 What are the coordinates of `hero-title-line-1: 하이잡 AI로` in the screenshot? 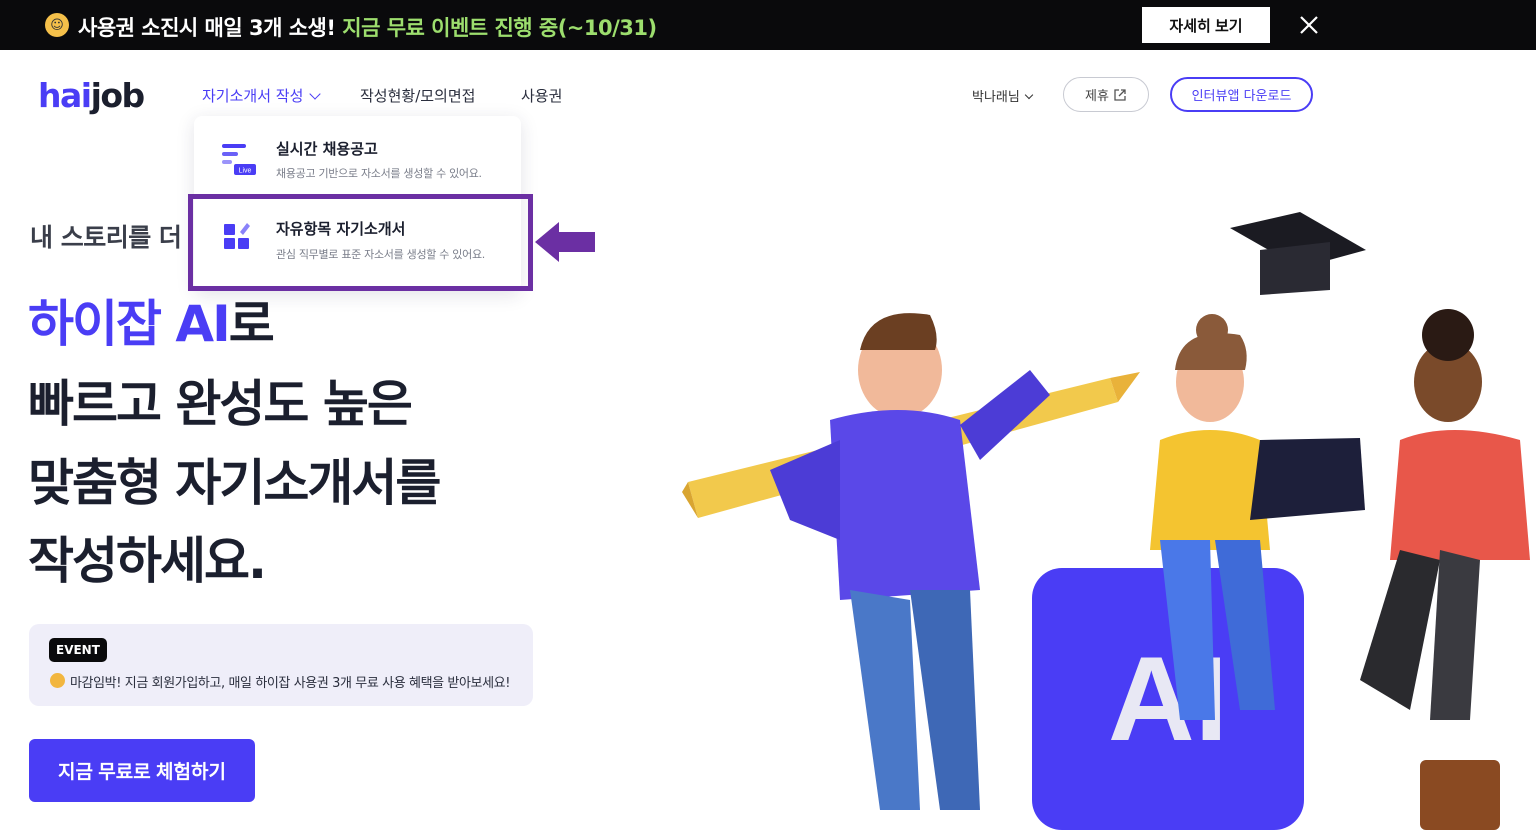 It's located at (151, 320).